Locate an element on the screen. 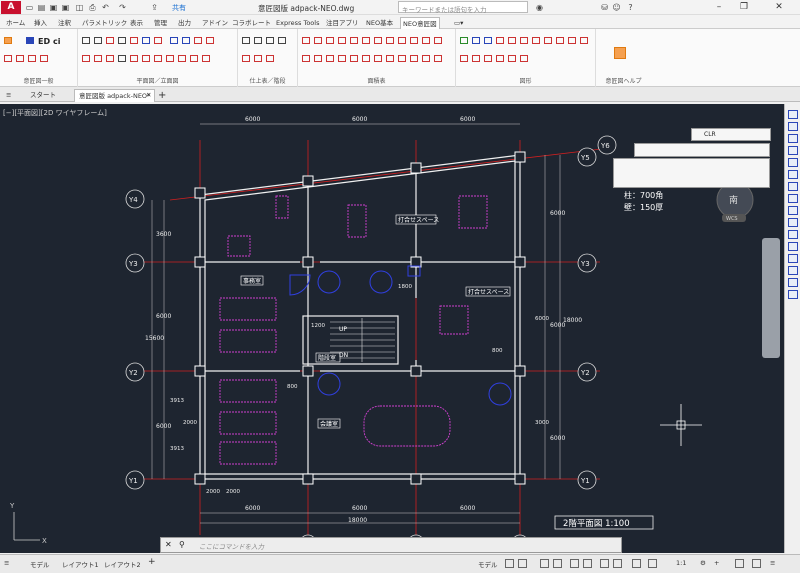 The image size is (800, 573). rect3-icon is located at coordinates (198, 40).